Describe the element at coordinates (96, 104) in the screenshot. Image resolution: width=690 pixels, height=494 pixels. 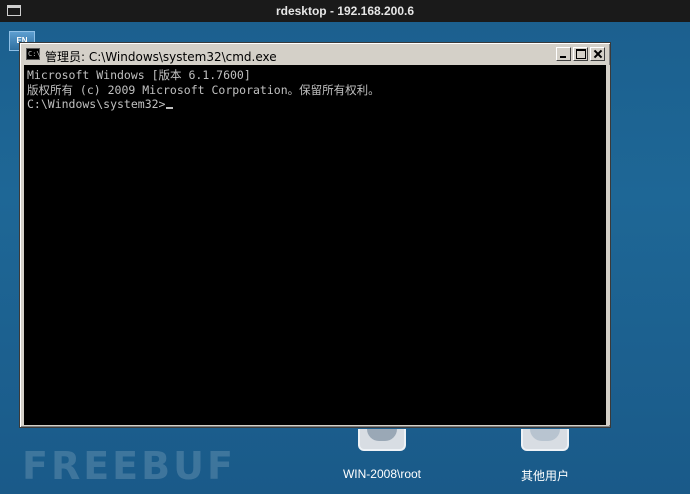
I see `console-prompt: C:\Windows\system32>` at that location.